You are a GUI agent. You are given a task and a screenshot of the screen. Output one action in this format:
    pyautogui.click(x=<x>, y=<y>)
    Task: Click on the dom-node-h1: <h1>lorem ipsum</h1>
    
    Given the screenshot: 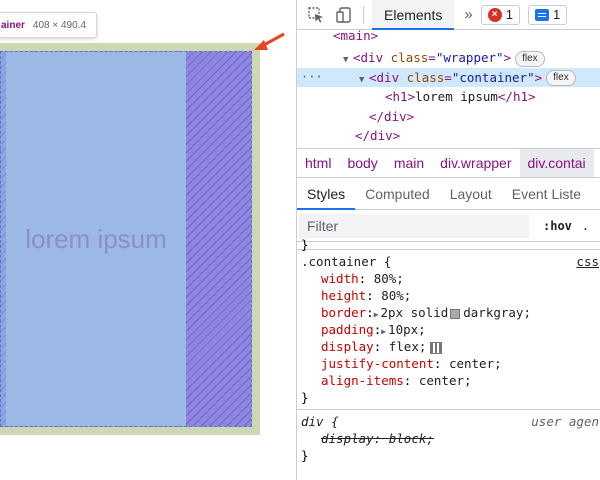 What is the action you would take?
    pyautogui.click(x=448, y=97)
    